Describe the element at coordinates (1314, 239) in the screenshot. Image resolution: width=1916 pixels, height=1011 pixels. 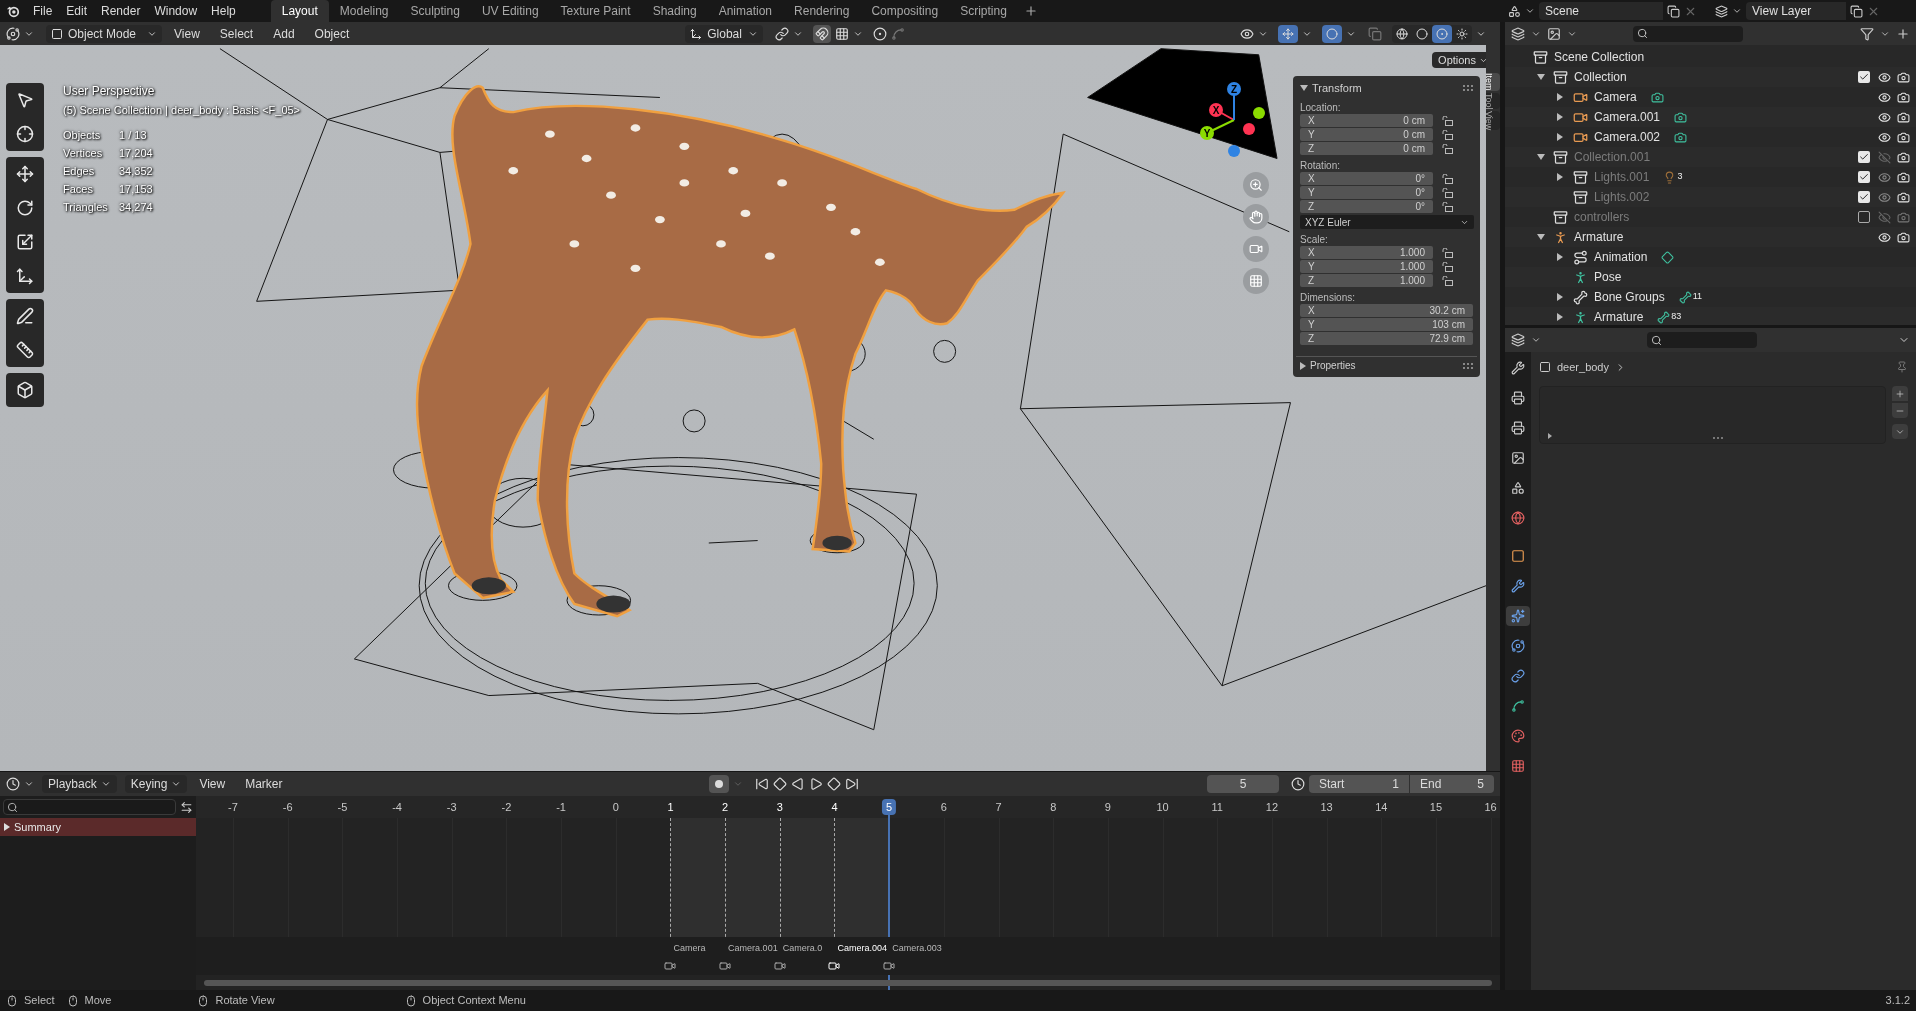
I see `group-label: Scale:` at that location.